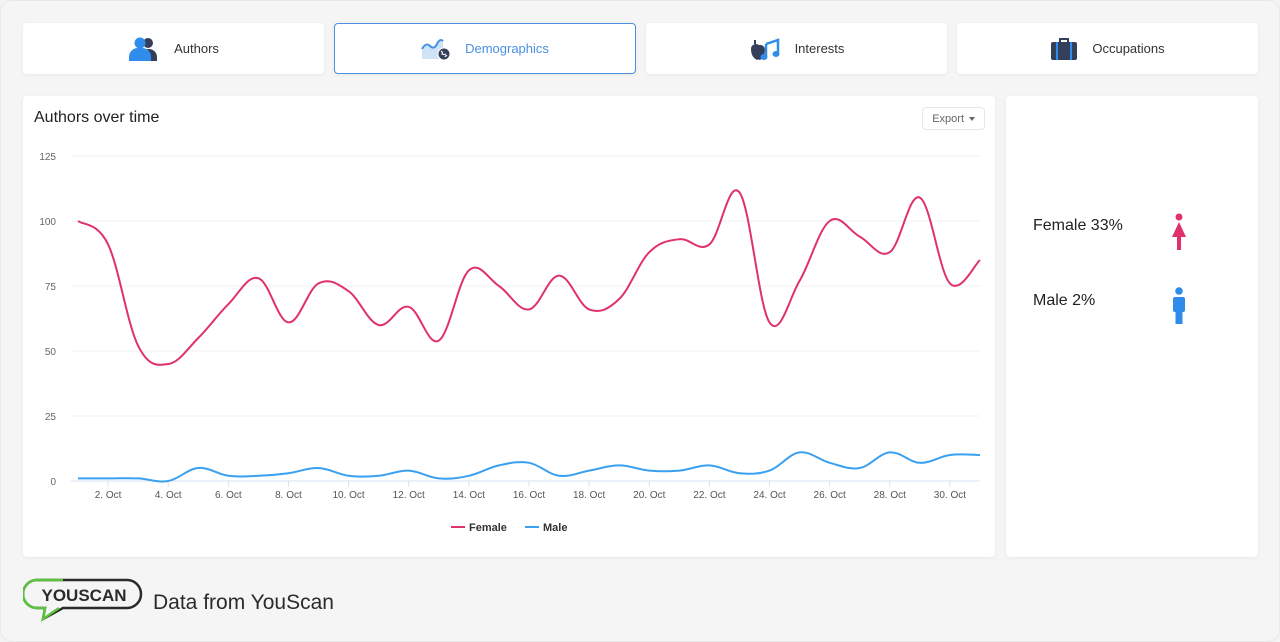 Image resolution: width=1280 pixels, height=642 pixels. I want to click on tab-occupations: Occupations, so click(1107, 48).